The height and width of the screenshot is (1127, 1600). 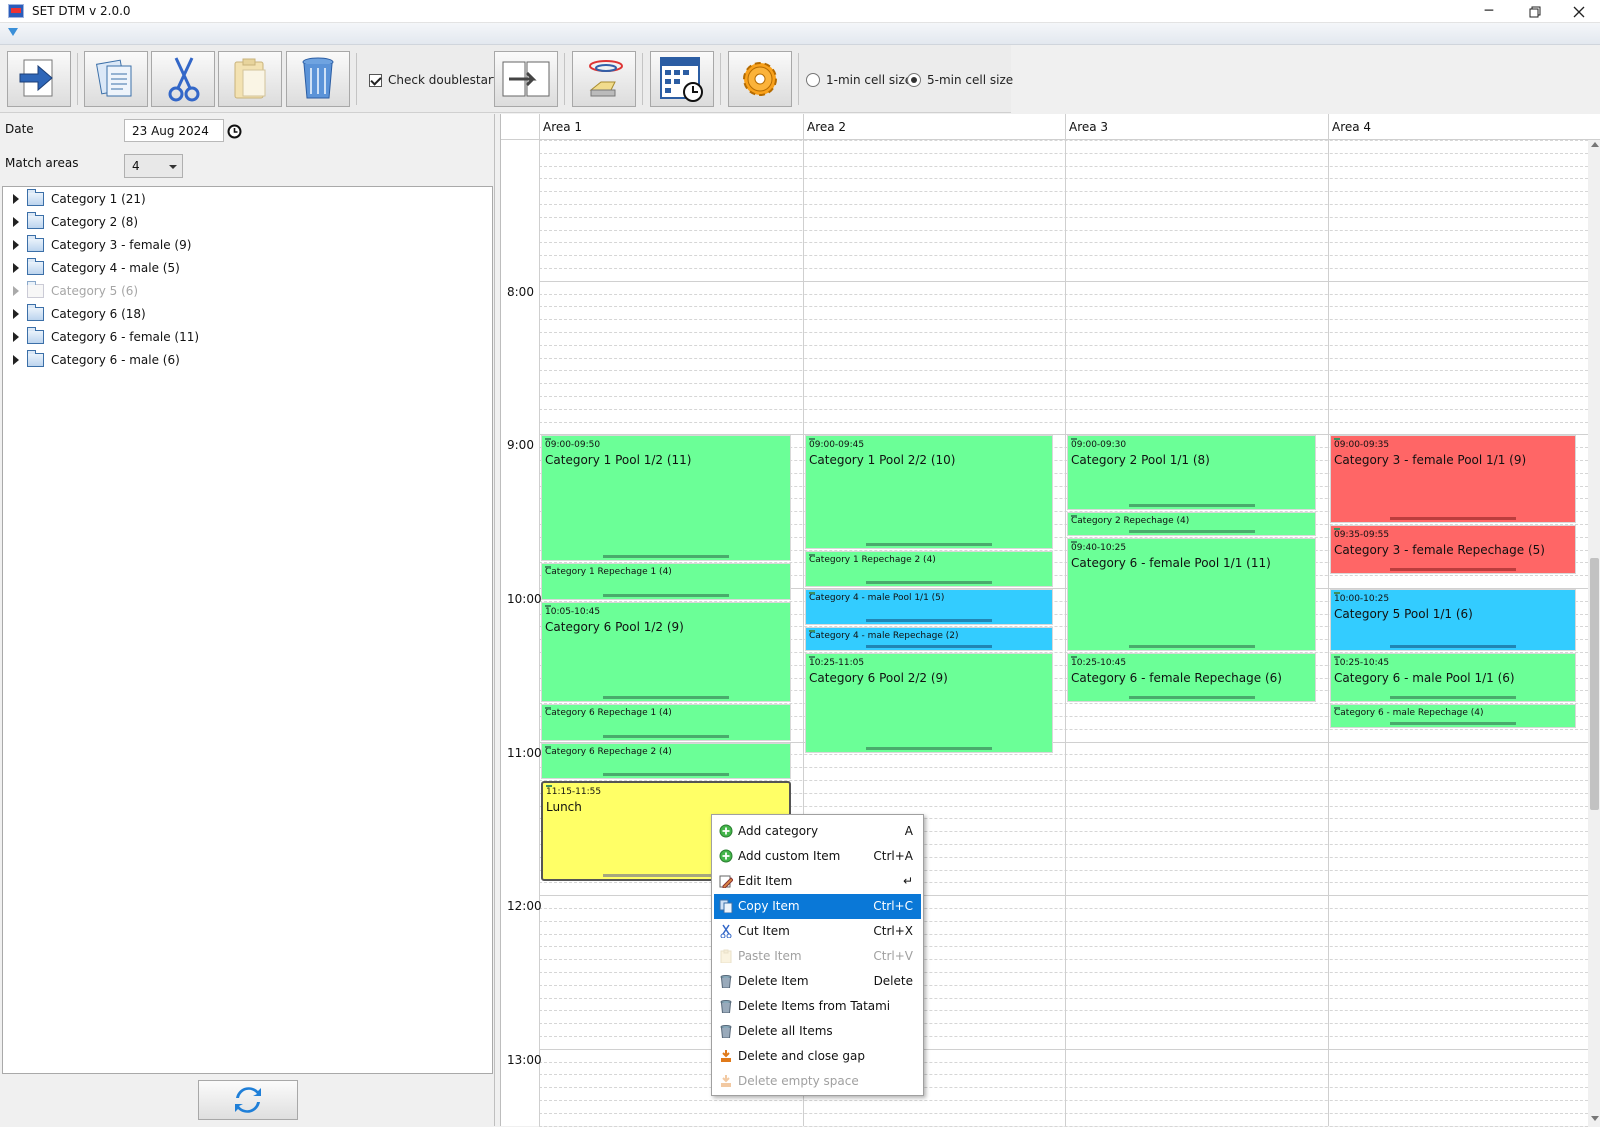 I want to click on schedule-calendar-button, so click(x=682, y=79).